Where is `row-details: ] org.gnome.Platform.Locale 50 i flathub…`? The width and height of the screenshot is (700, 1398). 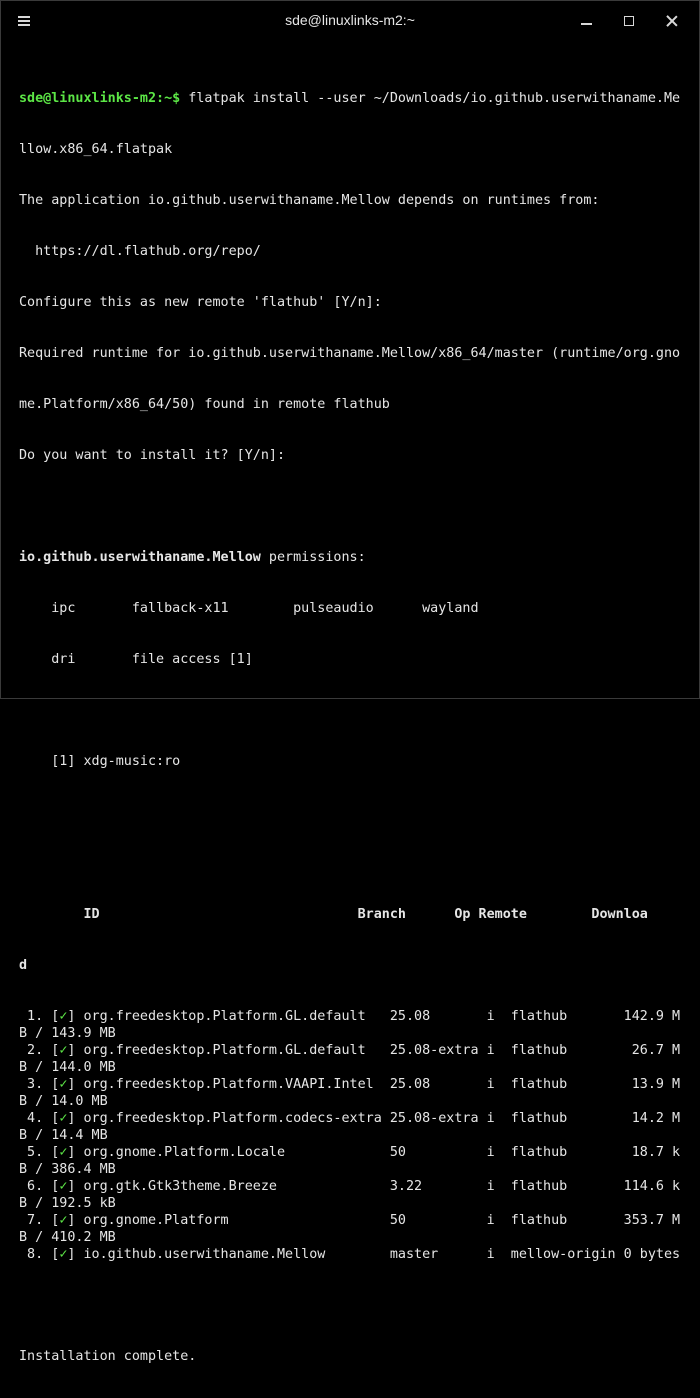
row-details: ] org.gnome.Platform.Locale 50 i flathub… is located at coordinates (374, 1152).